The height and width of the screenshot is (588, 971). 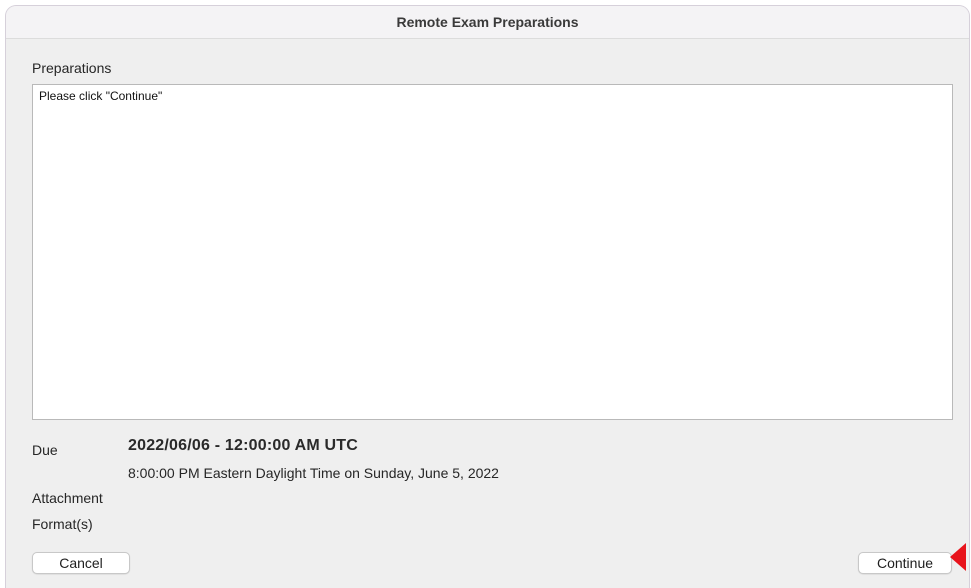 What do you see at coordinates (101, 96) in the screenshot?
I see `preparations-text: Please click "Continue"` at bounding box center [101, 96].